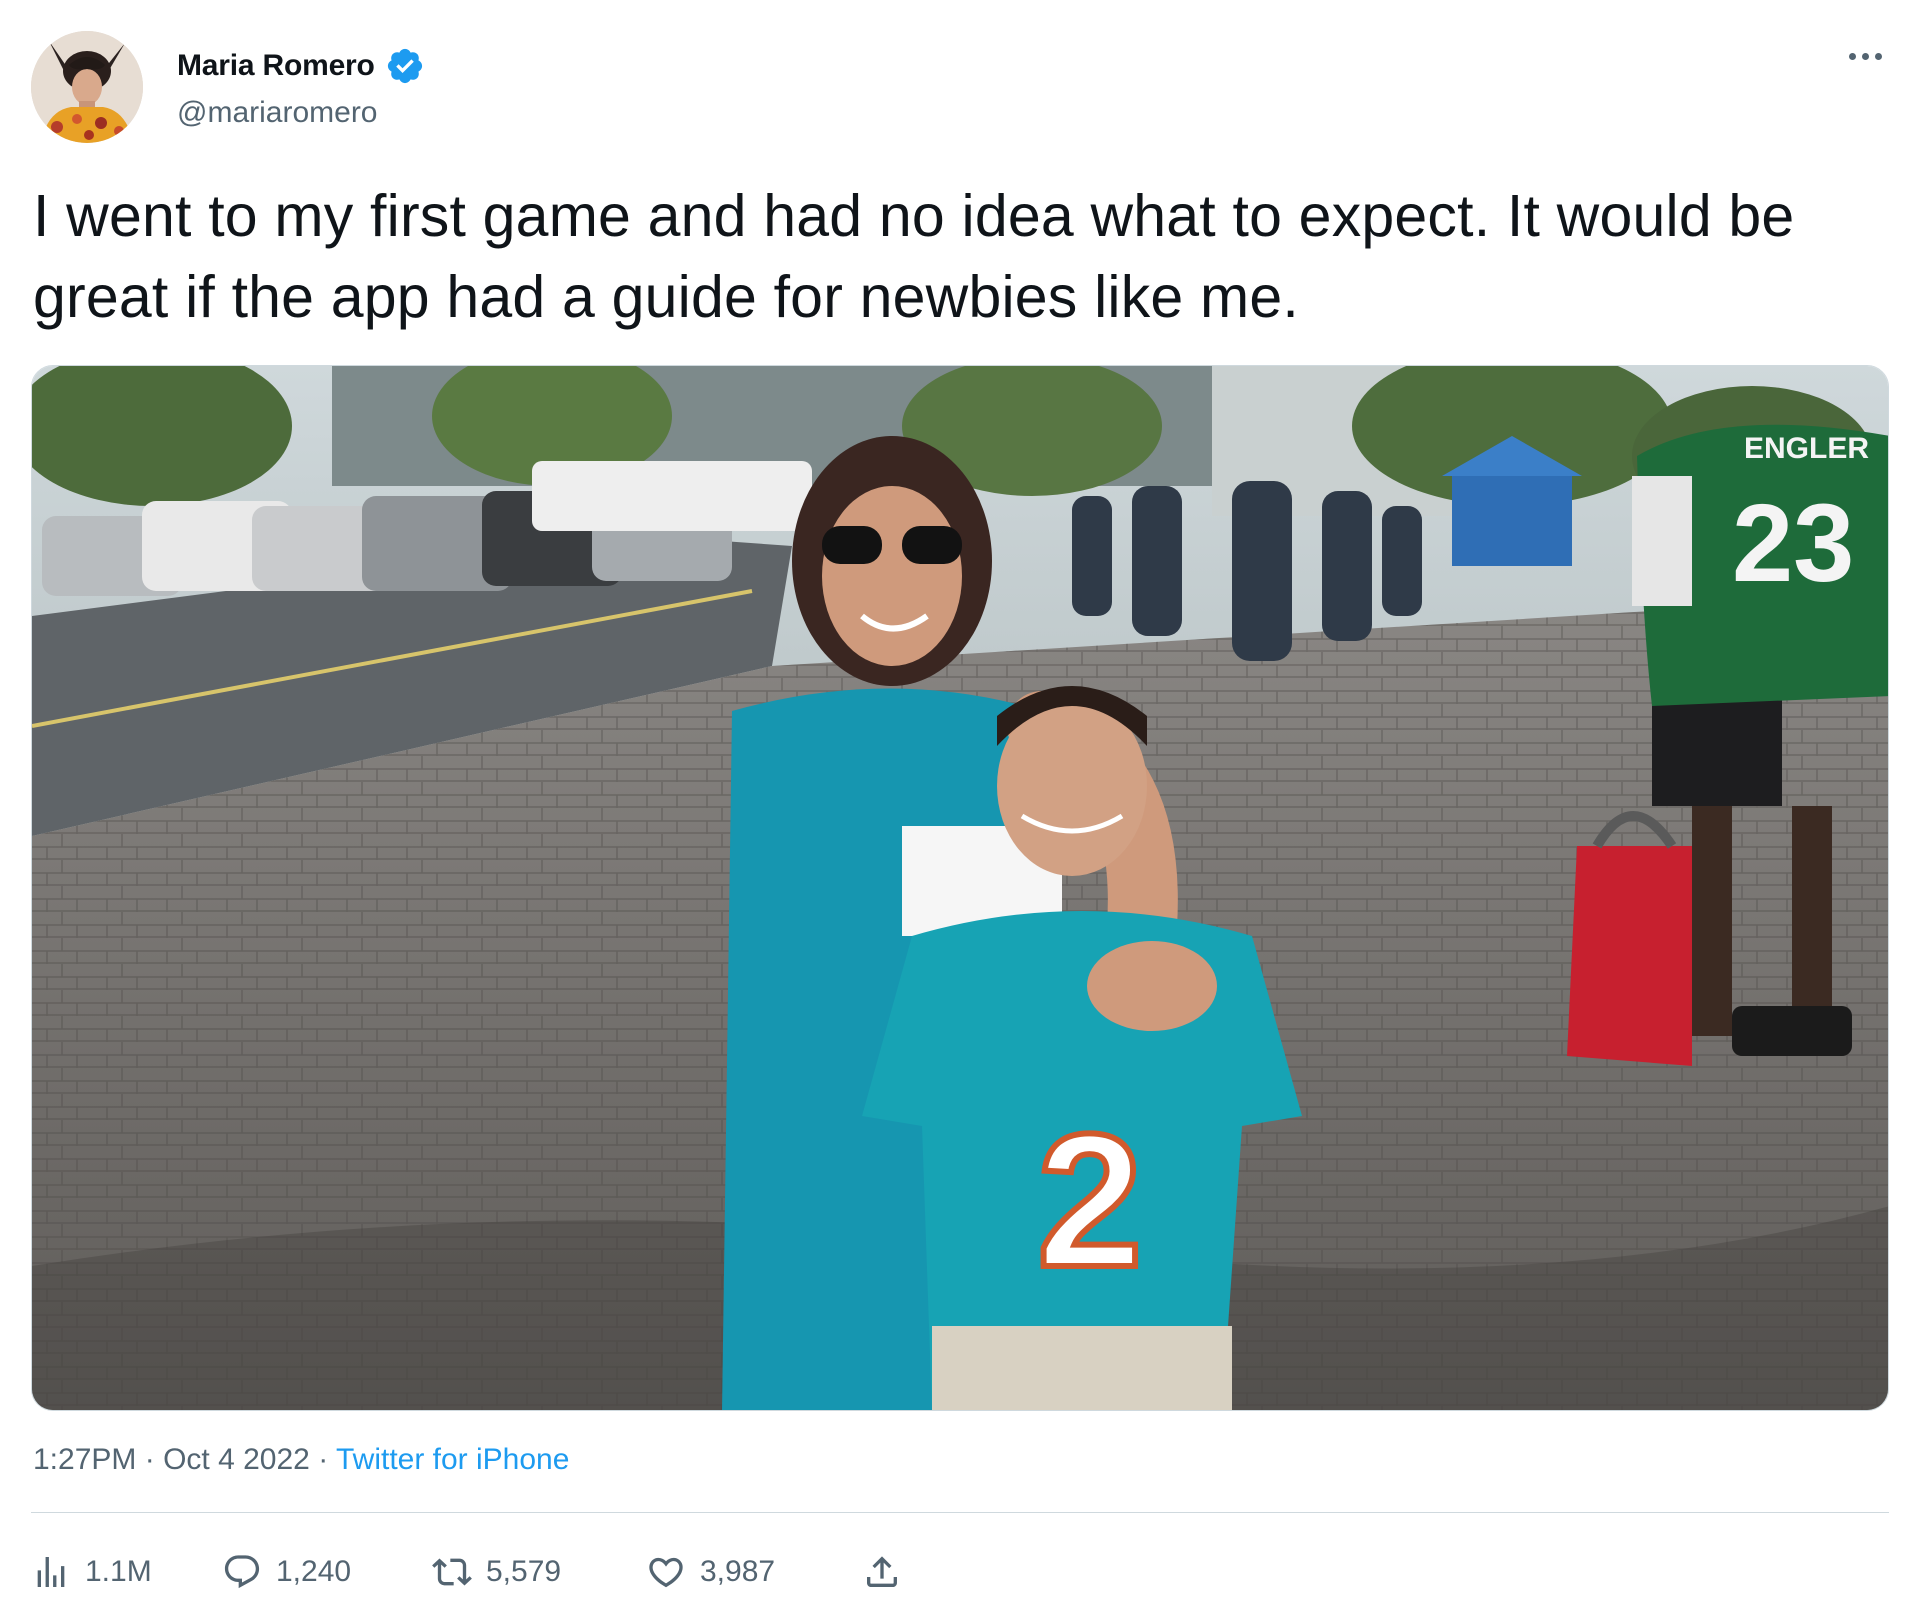  What do you see at coordinates (51, 1572) in the screenshot?
I see `views-chart-icon` at bounding box center [51, 1572].